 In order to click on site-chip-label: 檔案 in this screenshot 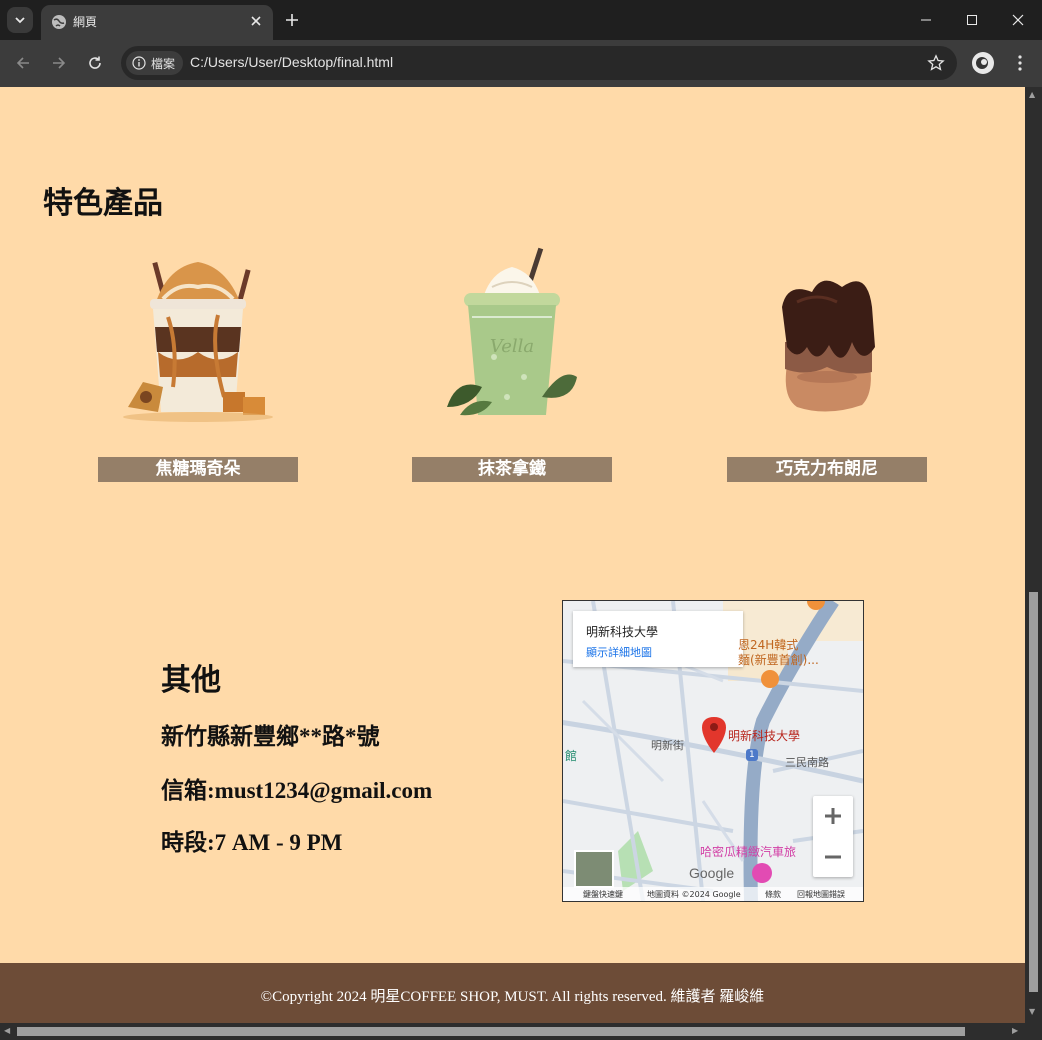, I will do `click(163, 63)`.